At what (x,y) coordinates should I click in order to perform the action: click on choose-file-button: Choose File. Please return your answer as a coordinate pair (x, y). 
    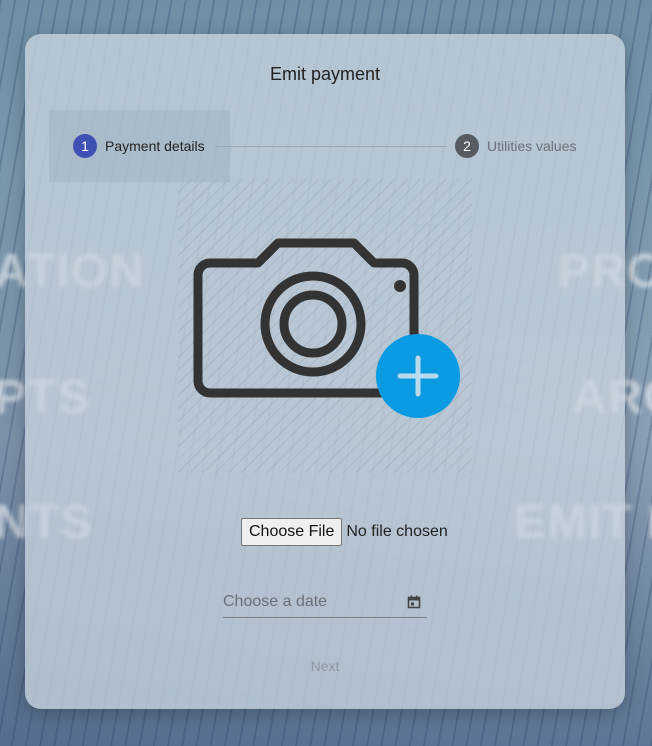
    Looking at the image, I should click on (292, 532).